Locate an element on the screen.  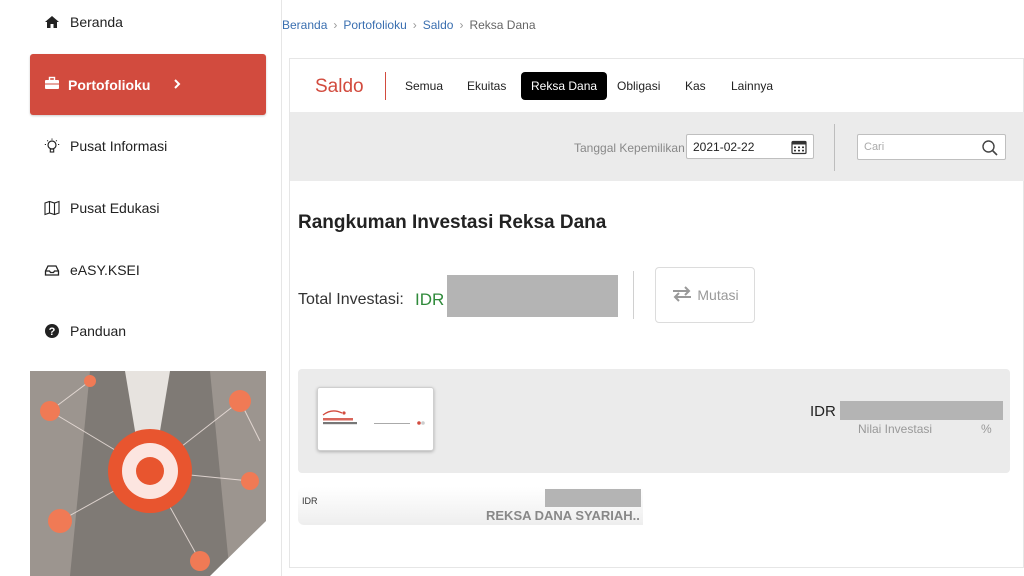
sidebar-item-label: eASY.KSEI is located at coordinates (105, 270).